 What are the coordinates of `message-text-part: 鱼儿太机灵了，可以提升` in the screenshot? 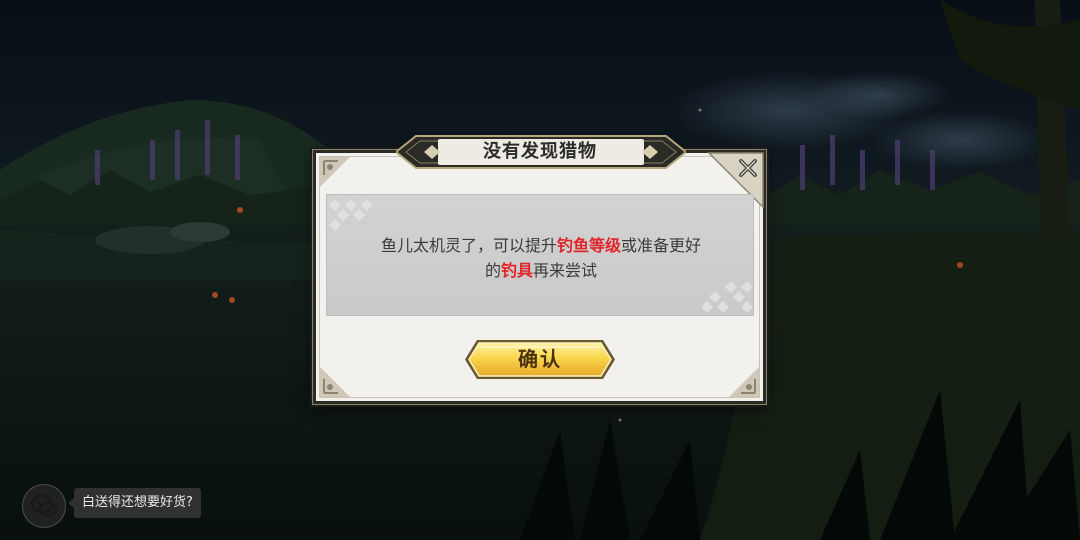 It's located at (468, 245).